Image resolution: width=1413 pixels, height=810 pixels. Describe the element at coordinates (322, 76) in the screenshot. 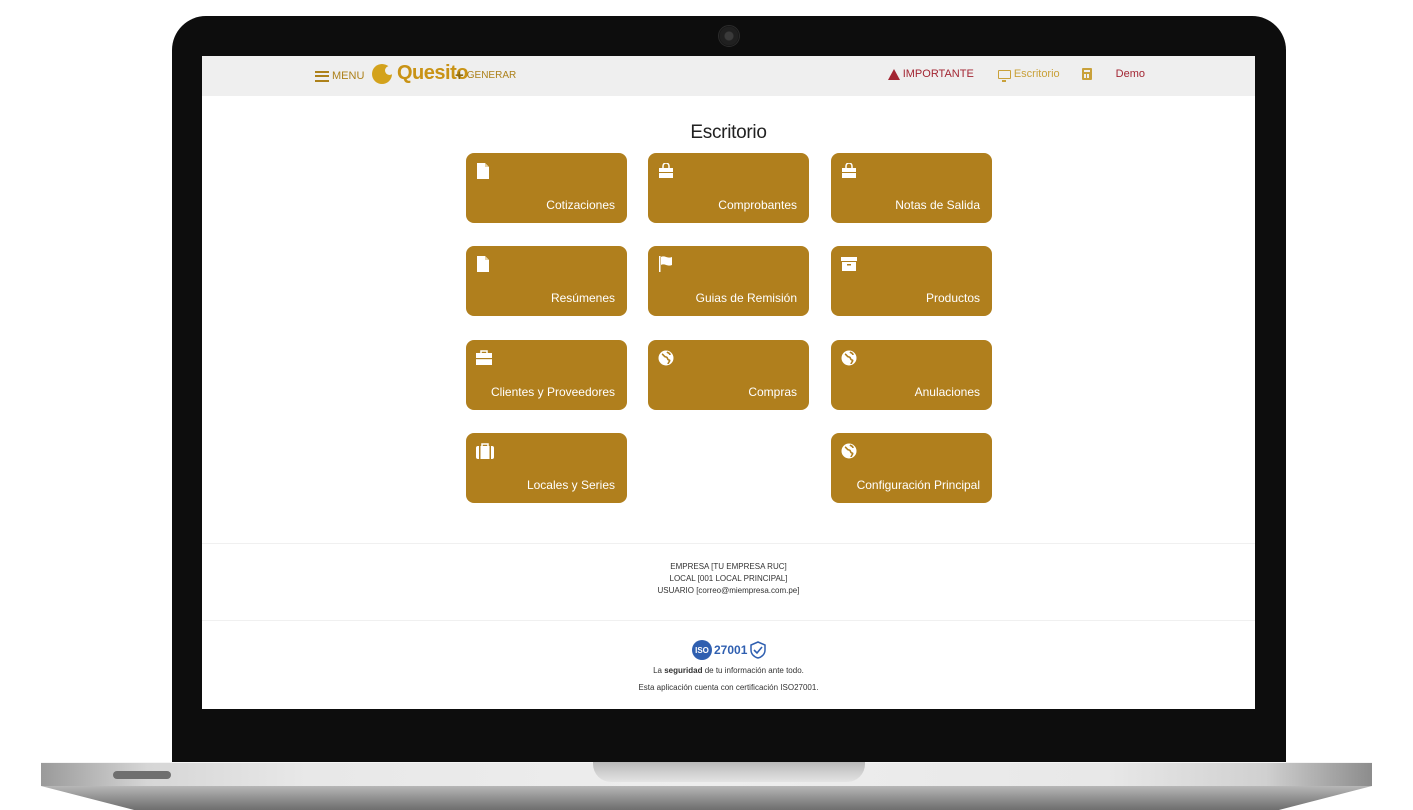

I see `hamburger-icon` at that location.